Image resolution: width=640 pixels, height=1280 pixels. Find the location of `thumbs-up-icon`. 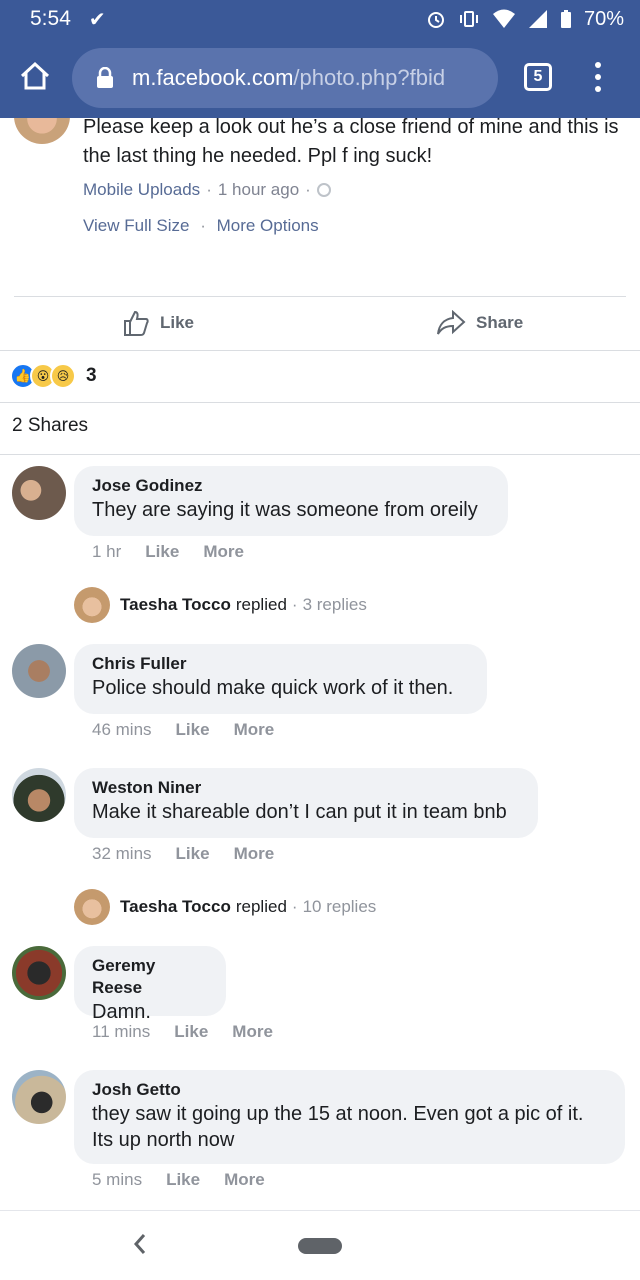

thumbs-up-icon is located at coordinates (136, 323).